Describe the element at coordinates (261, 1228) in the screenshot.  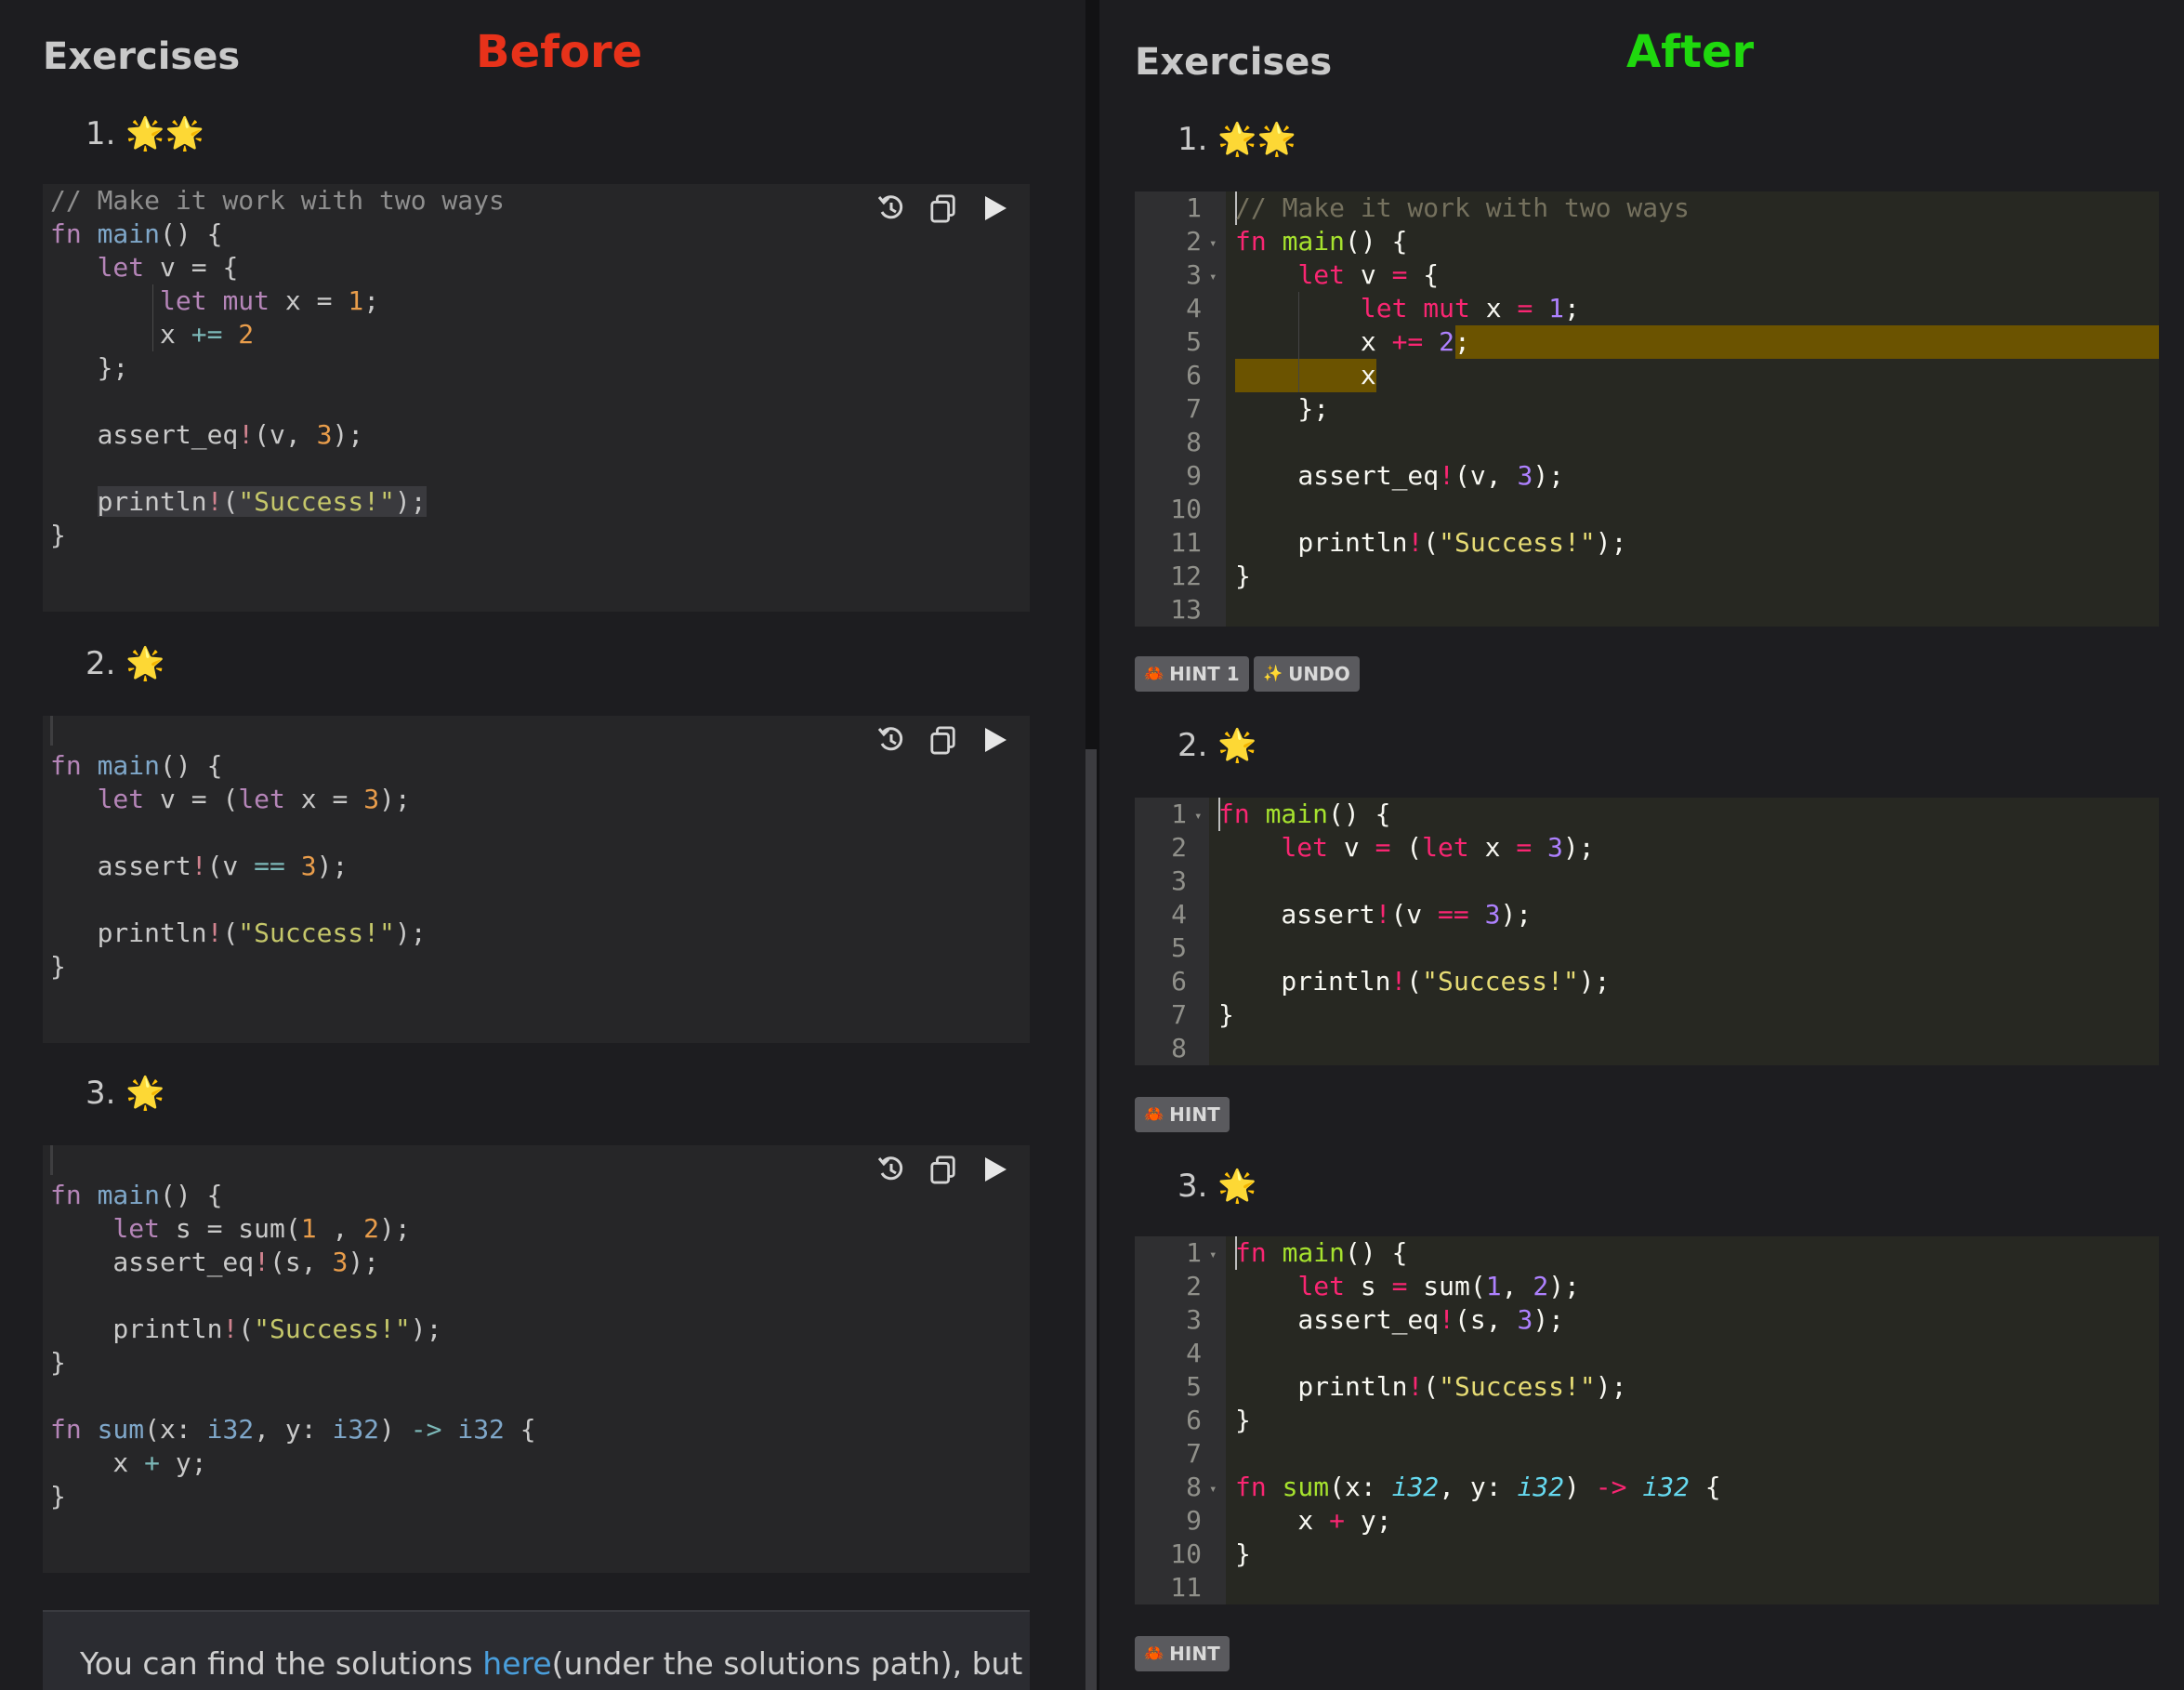
I see `code-line: let s = sum(1 , 2);` at that location.